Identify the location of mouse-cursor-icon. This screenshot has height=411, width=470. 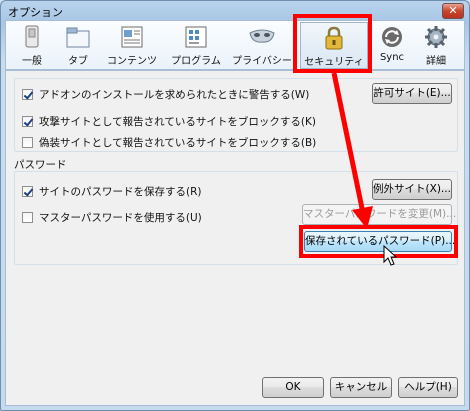
(390, 255).